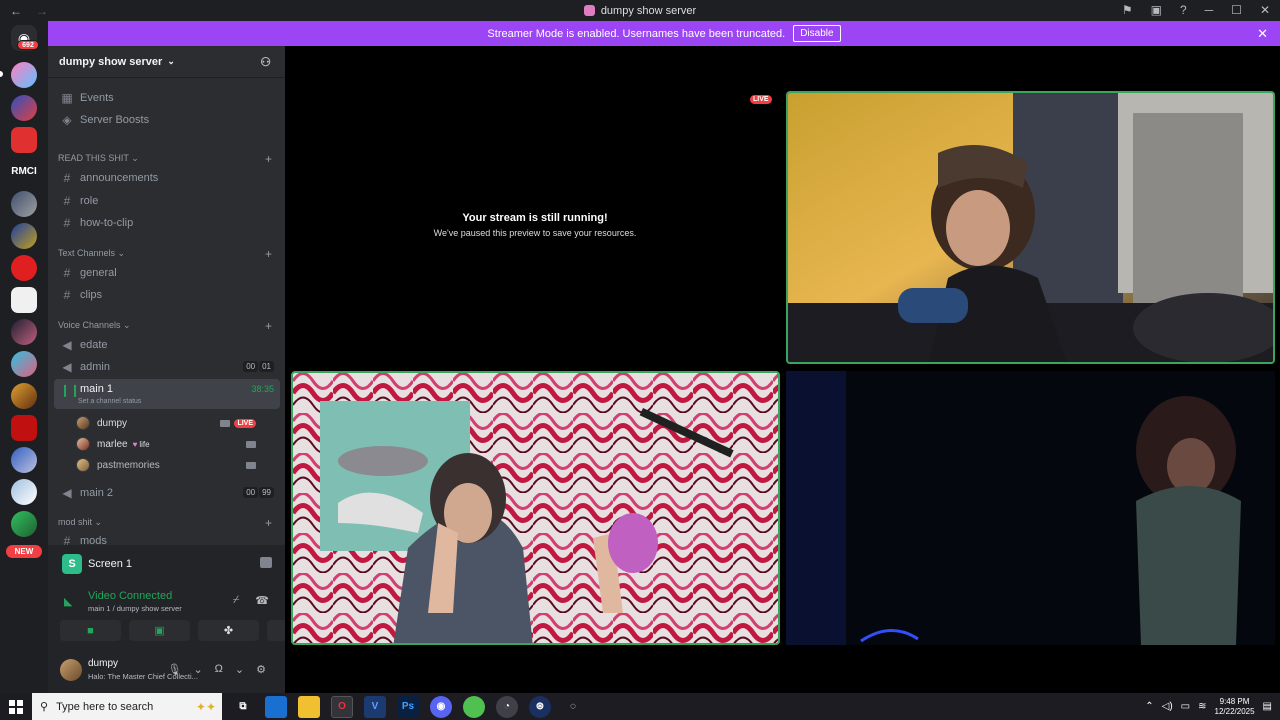 The width and height of the screenshot is (1280, 720). What do you see at coordinates (127, 706) in the screenshot?
I see `taskbar-search-input: ⚲ Type here to search ✦✦` at bounding box center [127, 706].